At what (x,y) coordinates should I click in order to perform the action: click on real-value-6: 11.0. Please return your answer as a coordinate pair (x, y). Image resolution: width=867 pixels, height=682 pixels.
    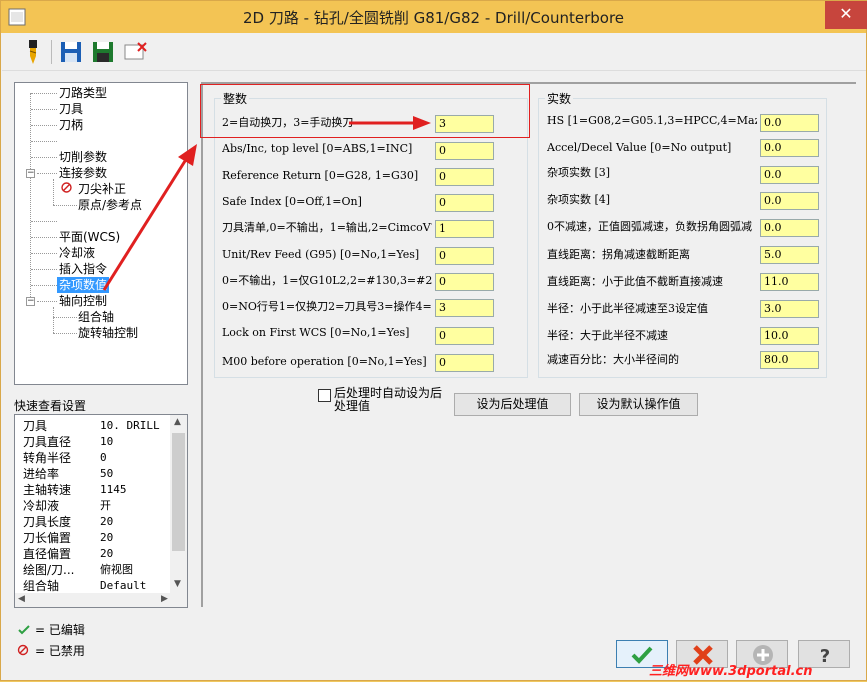
    Looking at the image, I should click on (789, 282).